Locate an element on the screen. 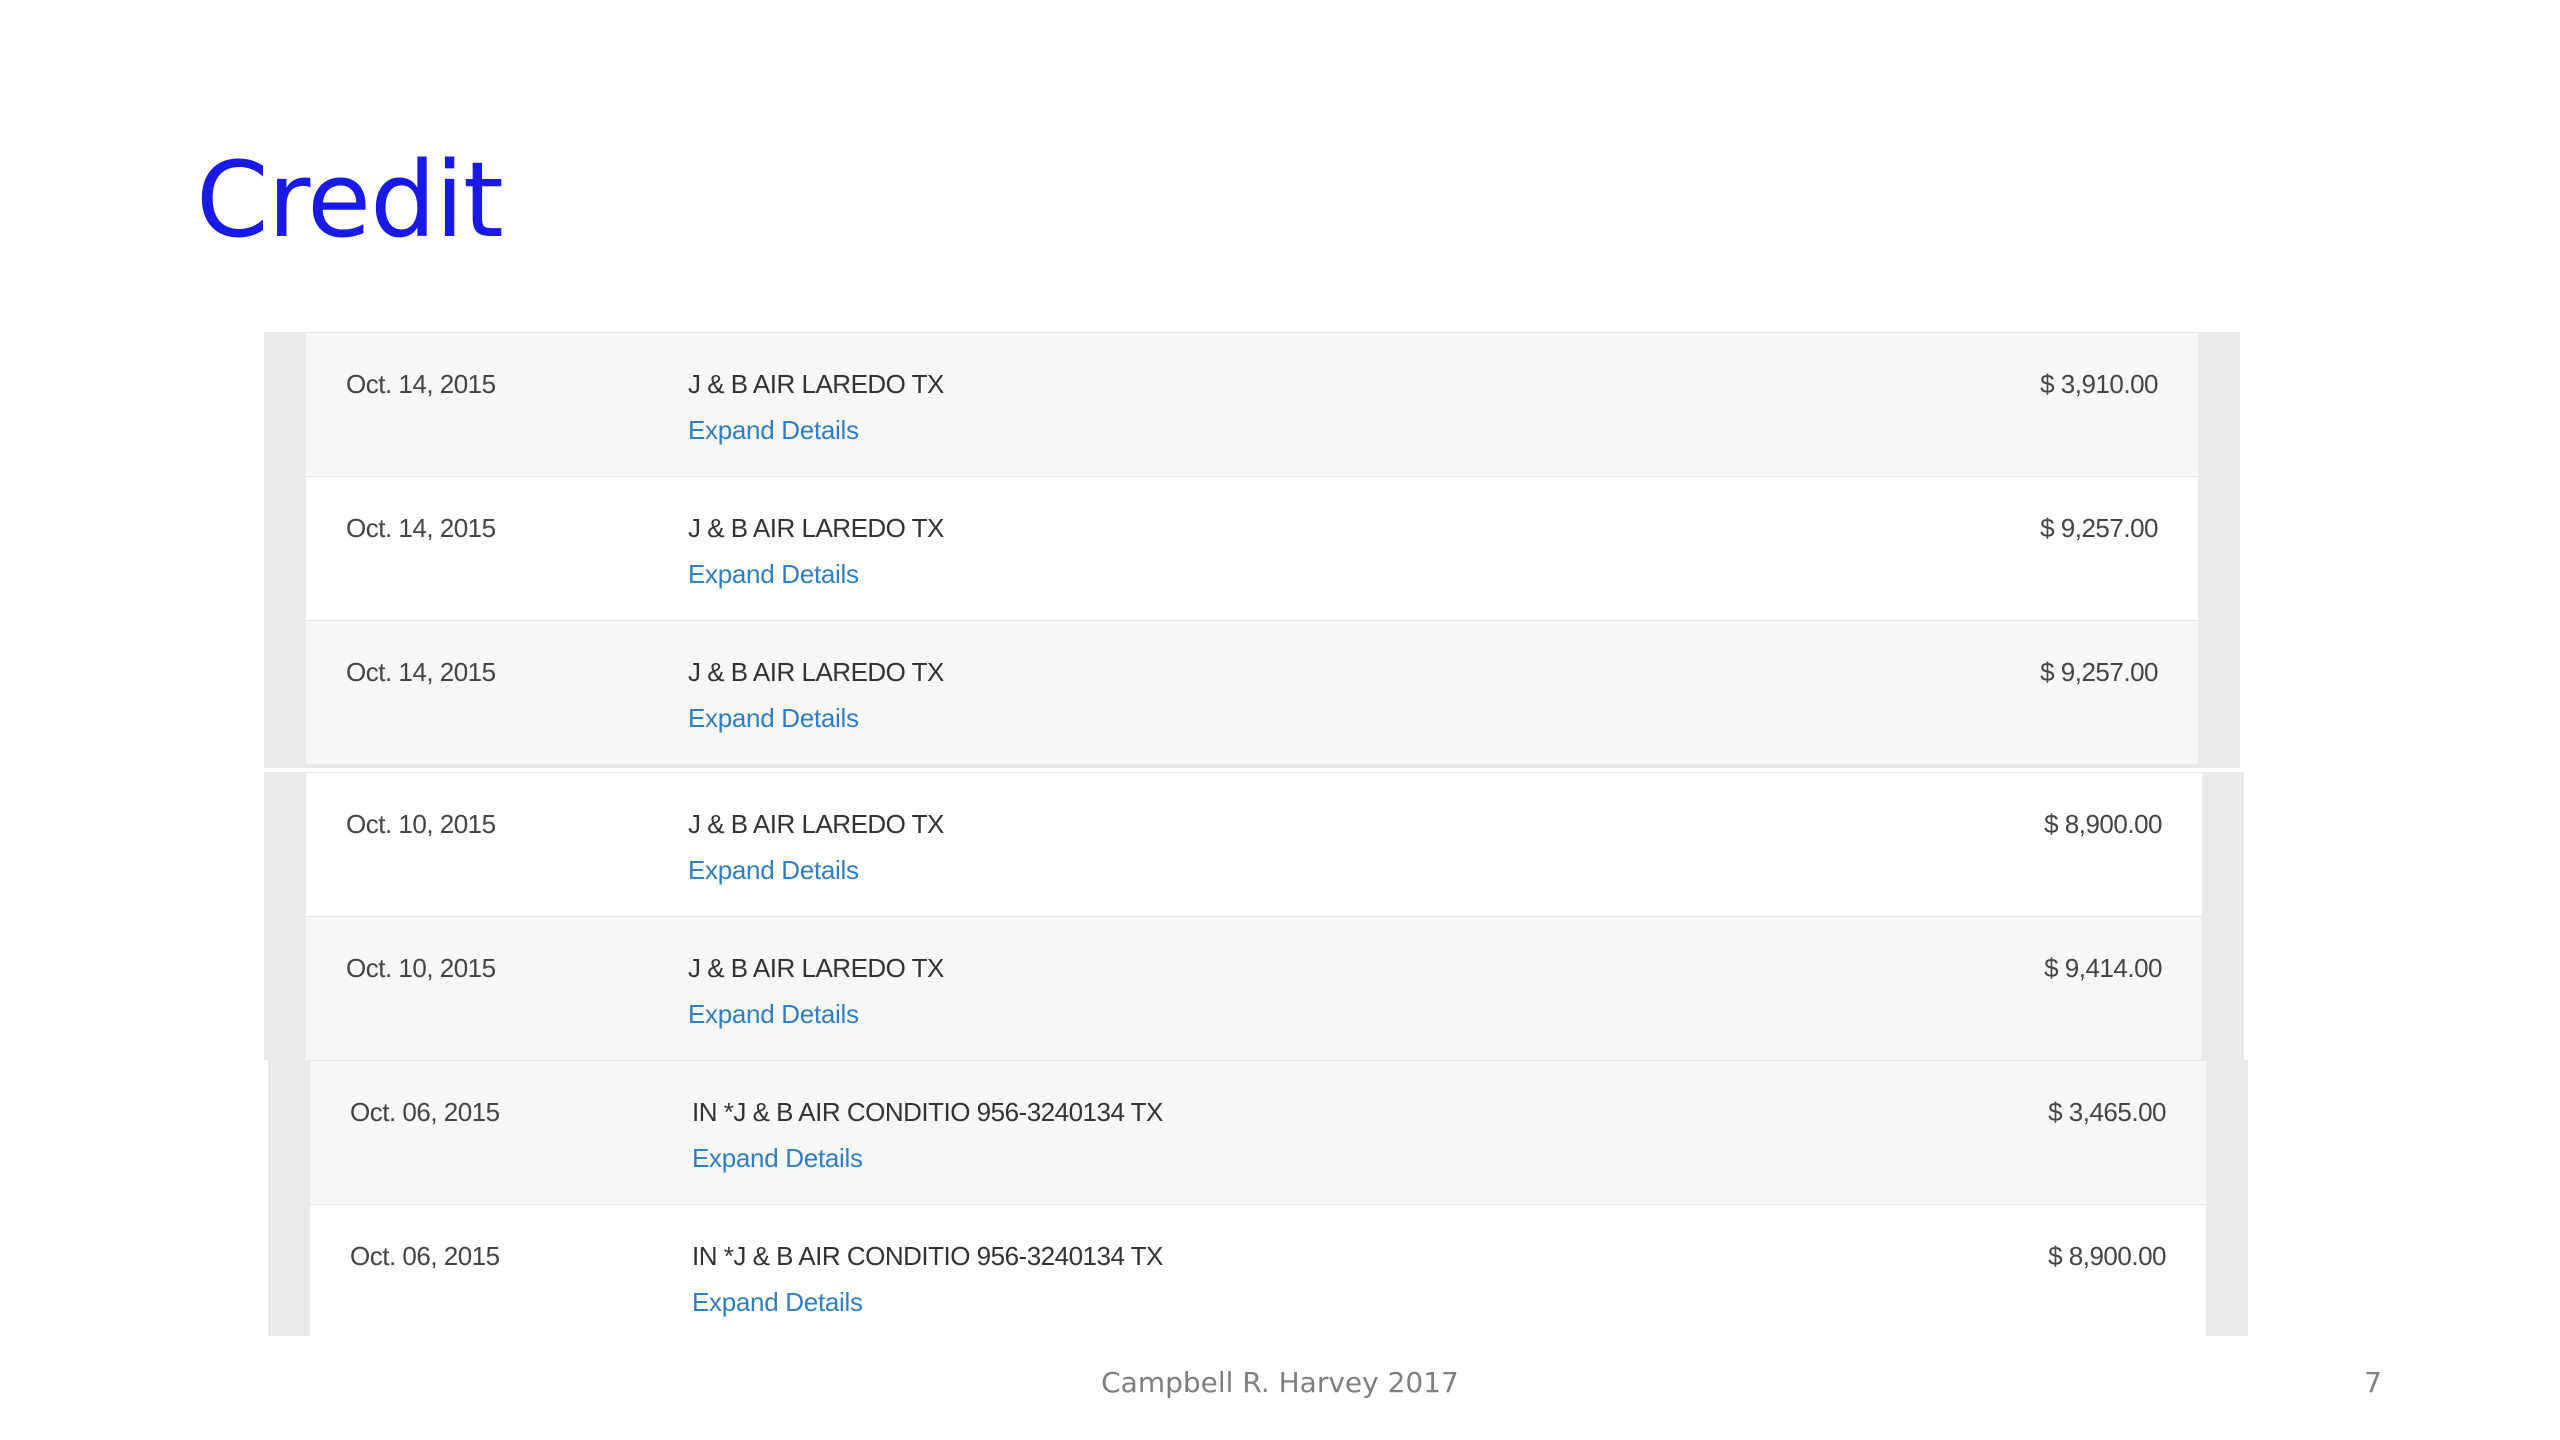 The image size is (2560, 1440). transaction-amount: $ 9,414.00 is located at coordinates (2103, 968).